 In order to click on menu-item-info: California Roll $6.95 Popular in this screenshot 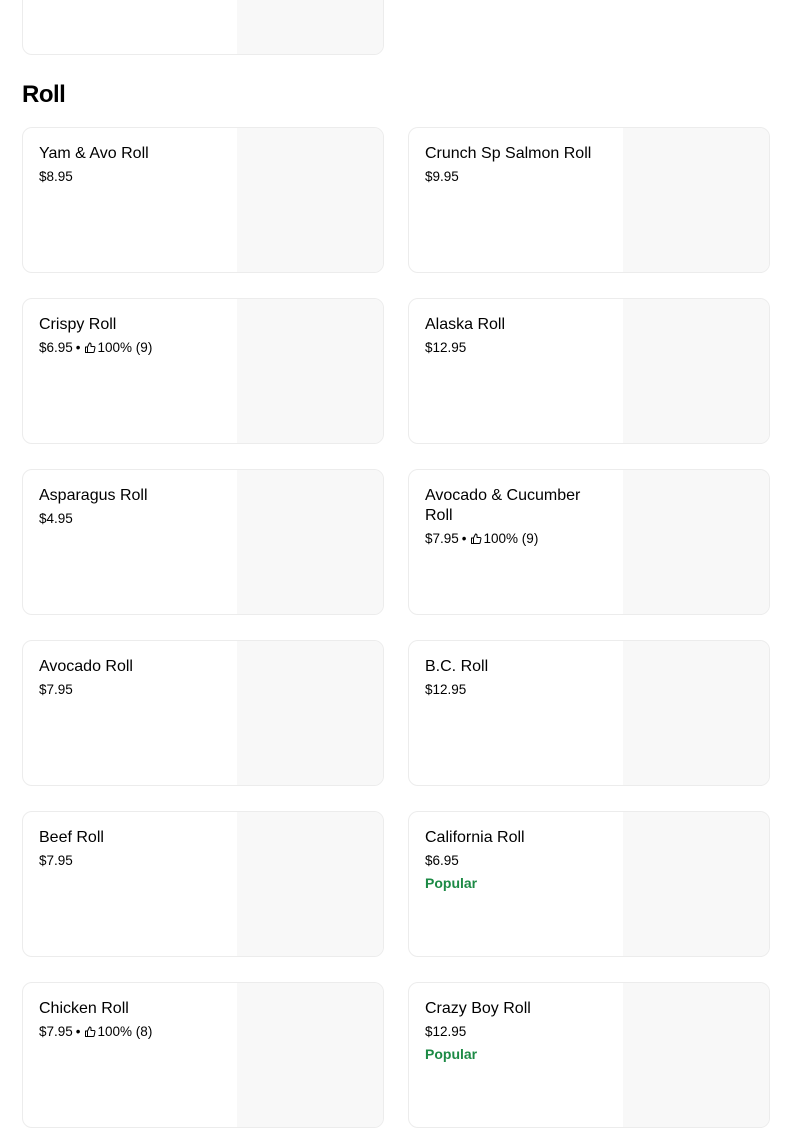, I will do `click(515, 860)`.